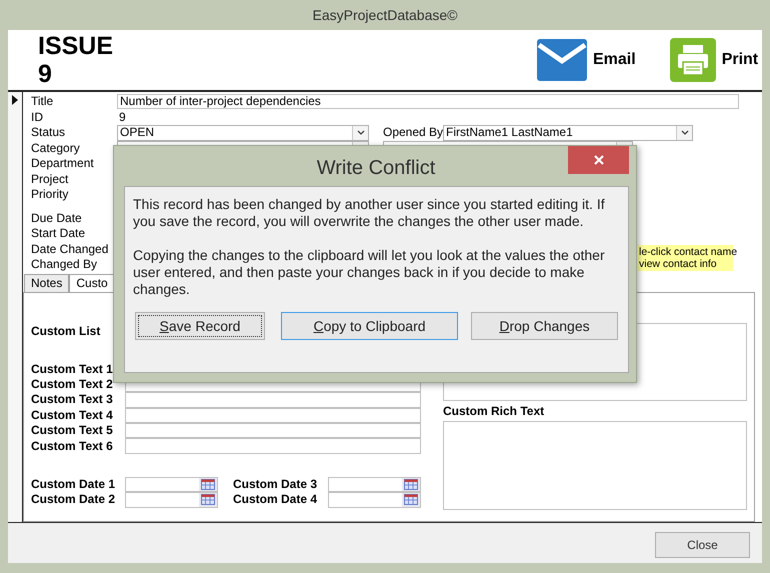 Image resolution: width=770 pixels, height=573 pixels. Describe the element at coordinates (72, 446) in the screenshot. I see `field-label: Custom Text 6` at that location.